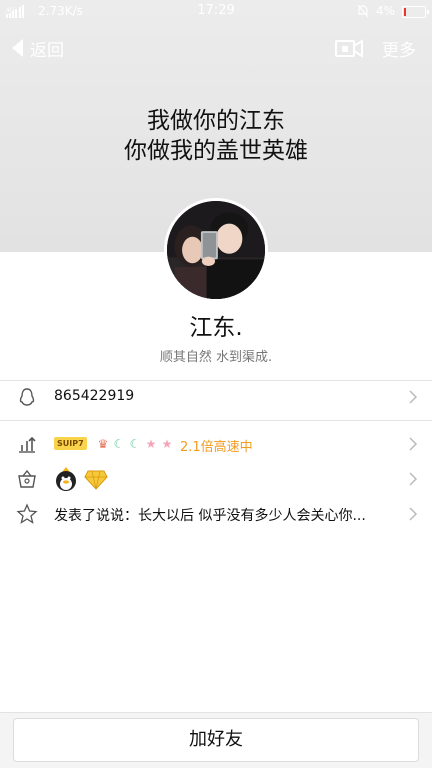 The image size is (432, 768). I want to click on star-outline-icon, so click(27, 513).